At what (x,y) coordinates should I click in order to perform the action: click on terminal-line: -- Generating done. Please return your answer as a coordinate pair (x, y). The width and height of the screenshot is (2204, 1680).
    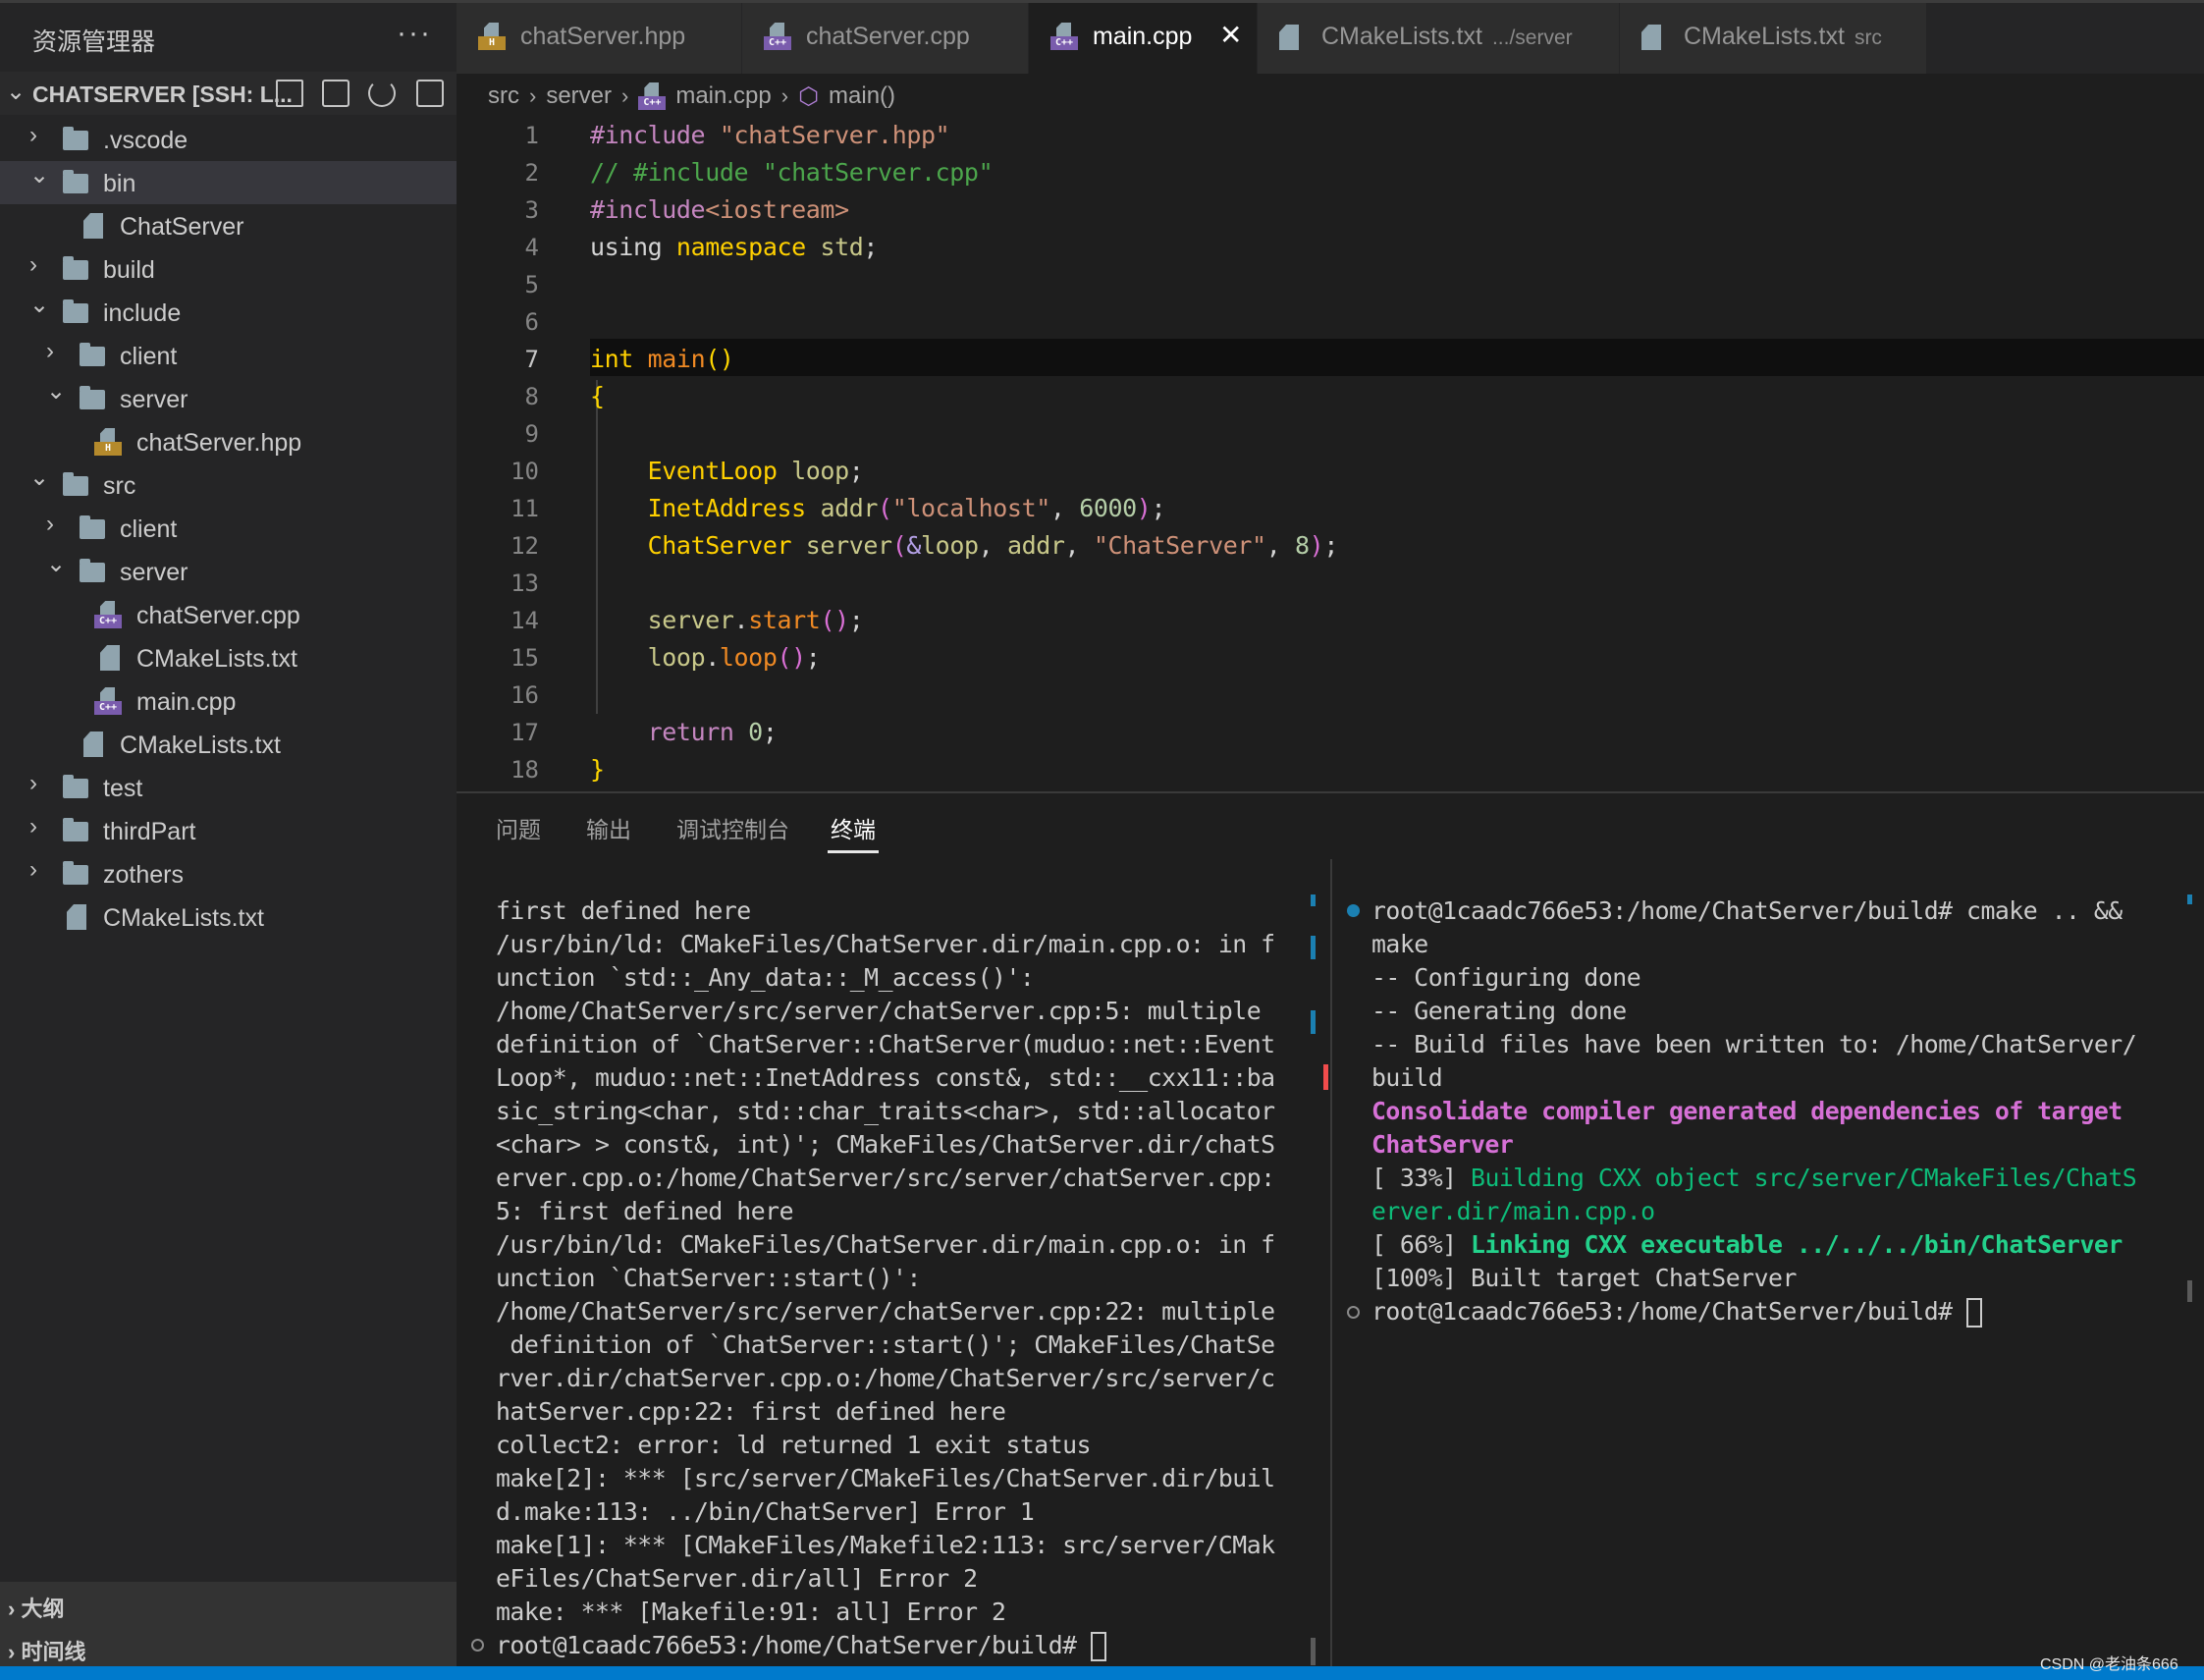
    Looking at the image, I should click on (1499, 1011).